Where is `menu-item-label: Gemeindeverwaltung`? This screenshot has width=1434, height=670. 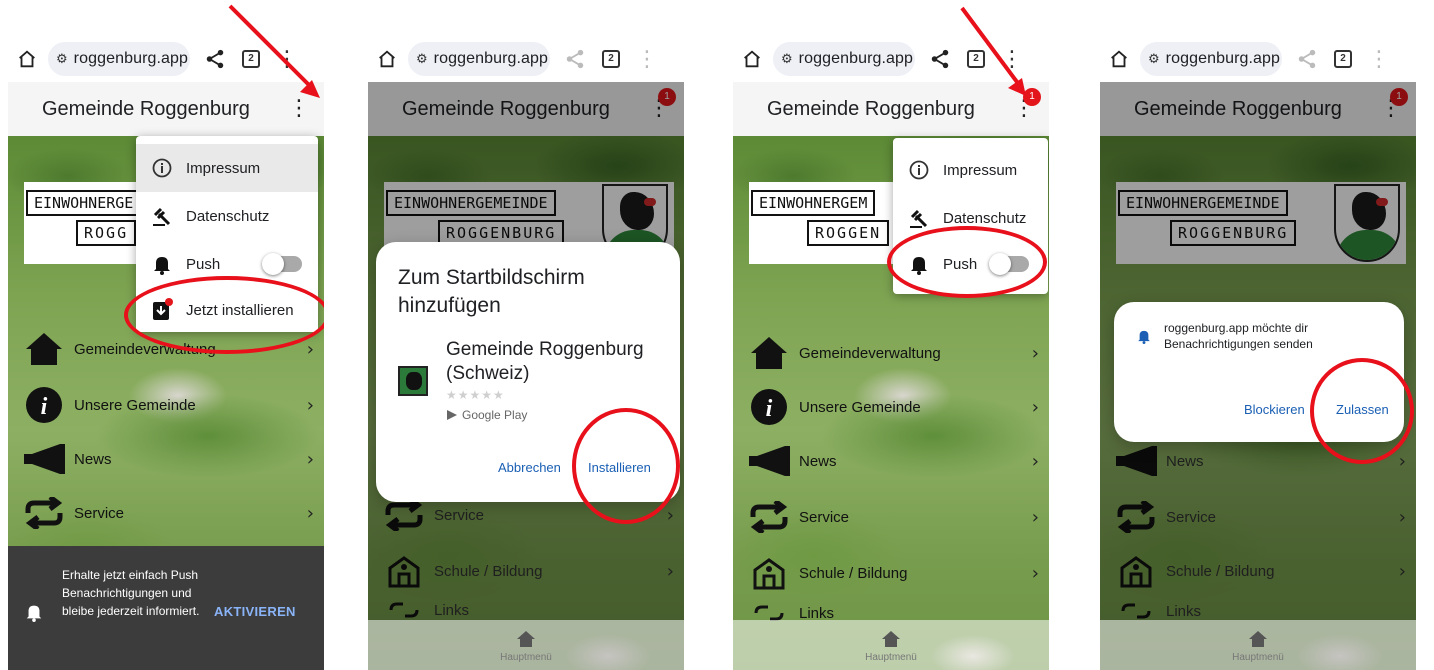
menu-item-label: Gemeindeverwaltung is located at coordinates (870, 353).